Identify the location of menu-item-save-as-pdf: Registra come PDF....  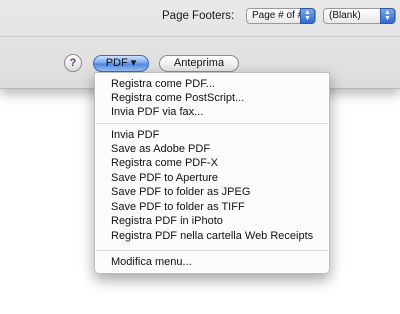
(163, 84).